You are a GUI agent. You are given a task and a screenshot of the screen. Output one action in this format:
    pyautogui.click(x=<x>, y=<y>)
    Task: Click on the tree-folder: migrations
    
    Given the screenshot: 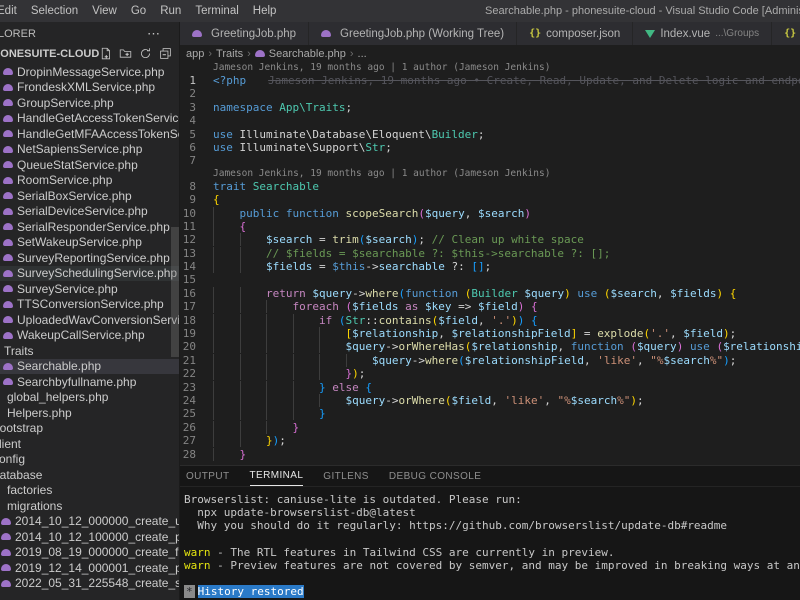 What is the action you would take?
    pyautogui.click(x=89, y=506)
    